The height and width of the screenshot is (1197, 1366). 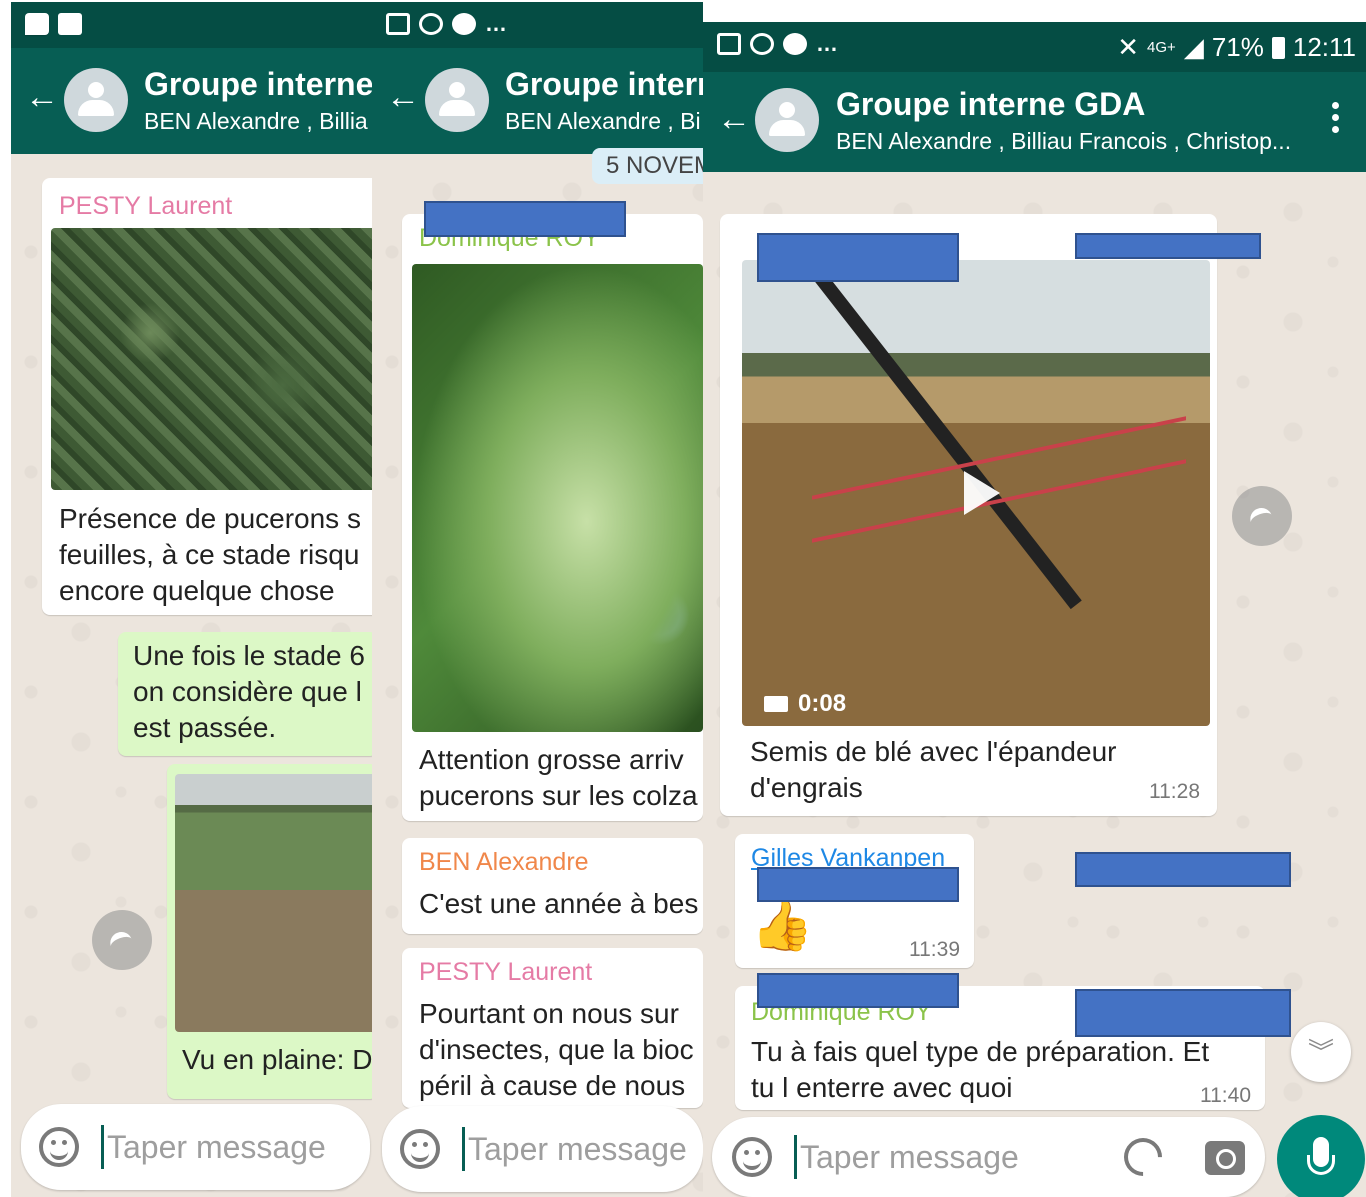 I want to click on message-line: Attention grosse arriv, so click(x=551, y=759).